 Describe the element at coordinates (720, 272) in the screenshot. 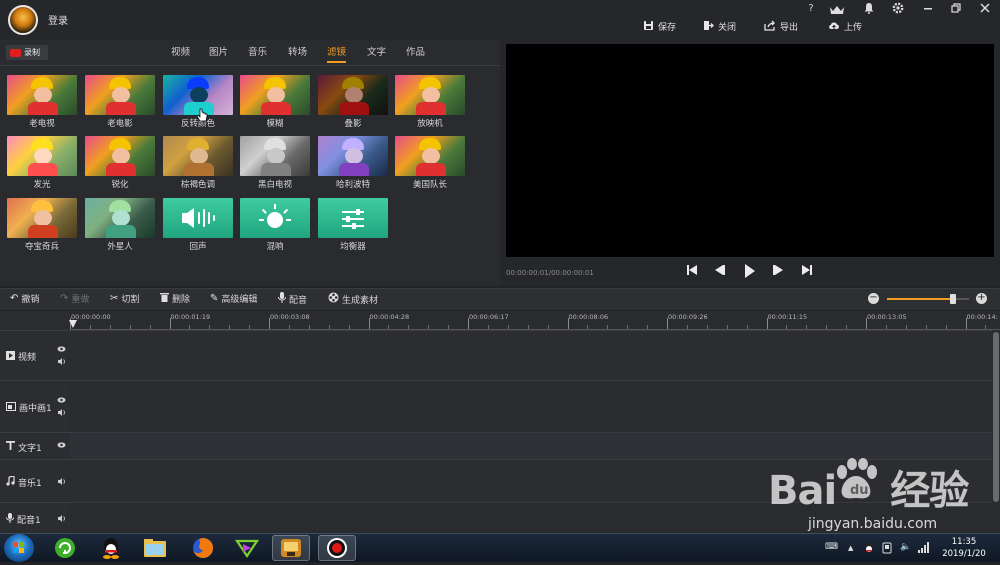

I see `step-back-icon` at that location.